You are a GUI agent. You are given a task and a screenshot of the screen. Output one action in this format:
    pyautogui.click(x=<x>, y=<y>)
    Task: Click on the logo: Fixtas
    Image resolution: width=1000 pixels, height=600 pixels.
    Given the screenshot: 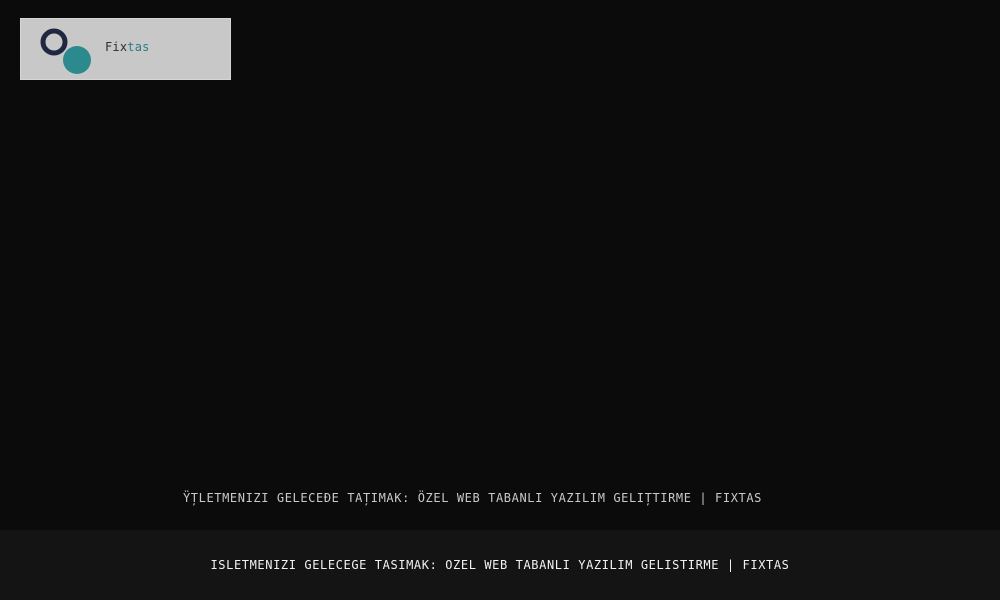 What is the action you would take?
    pyautogui.click(x=125, y=49)
    